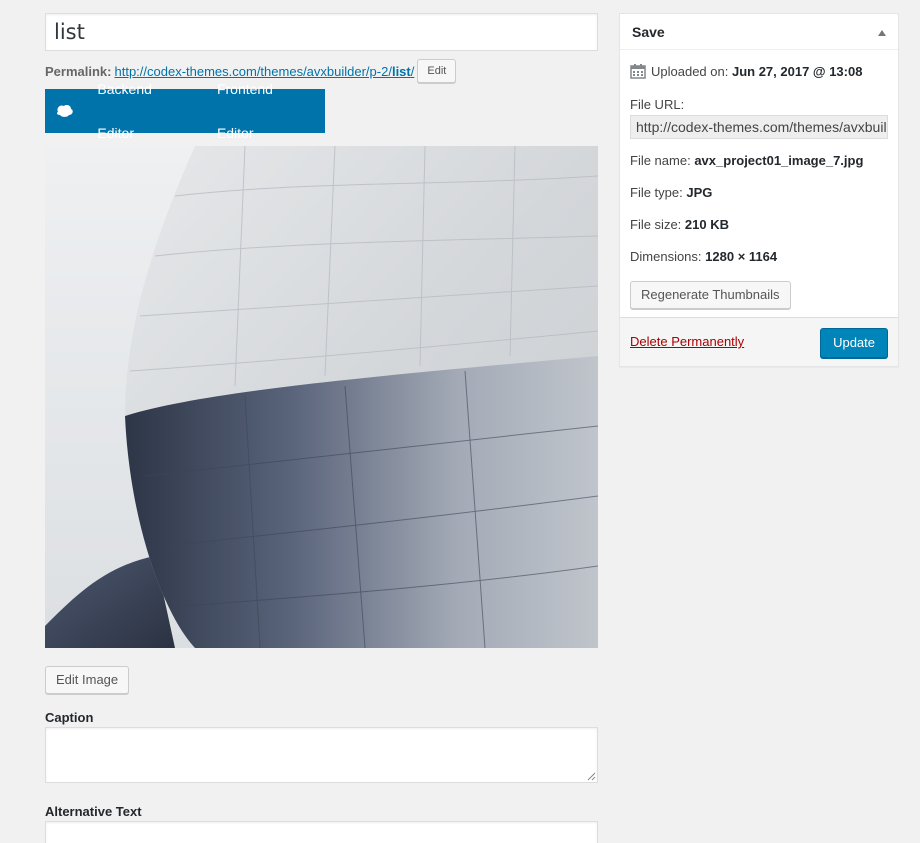 The height and width of the screenshot is (843, 920). What do you see at coordinates (321, 755) in the screenshot?
I see `caption-textarea` at bounding box center [321, 755].